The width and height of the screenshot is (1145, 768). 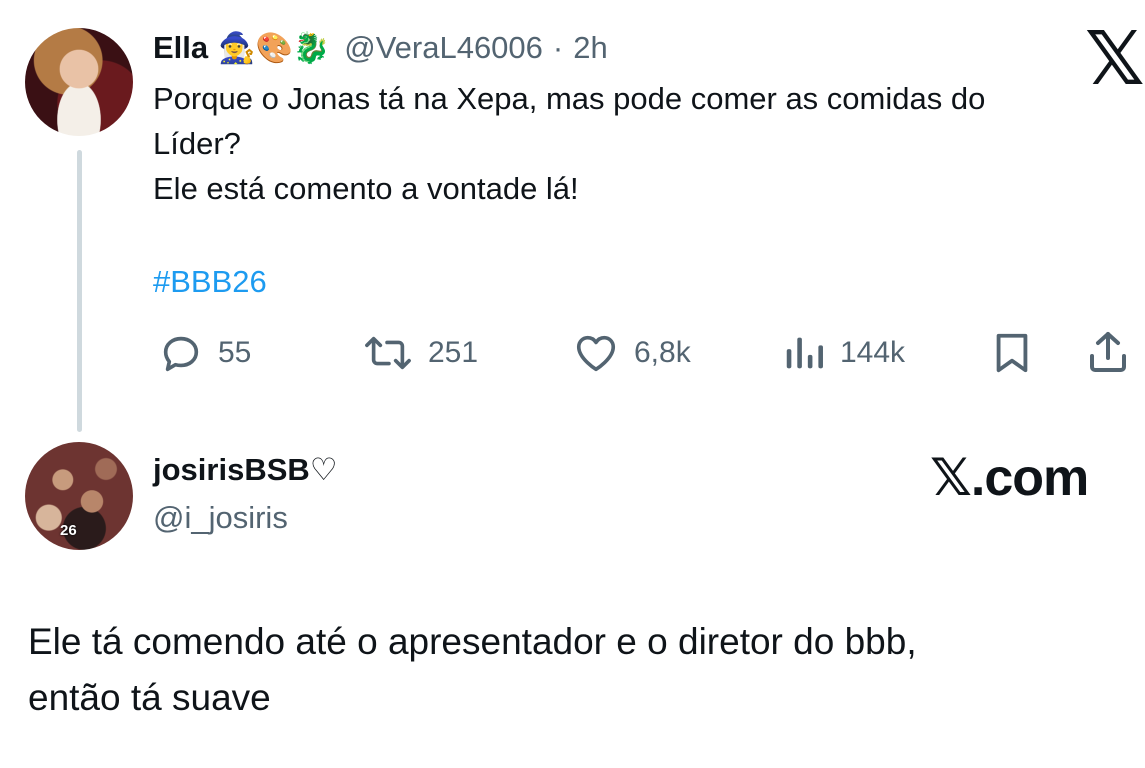 What do you see at coordinates (149, 697) in the screenshot?
I see `reply-text-line: então tá suave` at bounding box center [149, 697].